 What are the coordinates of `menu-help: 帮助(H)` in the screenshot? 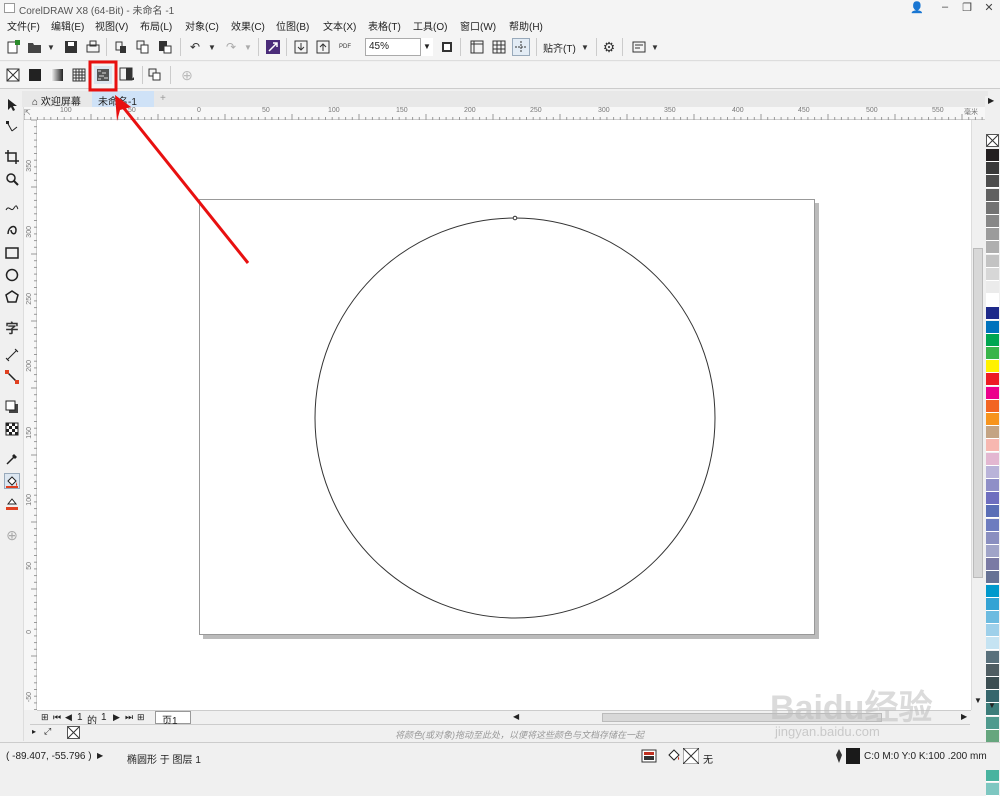 It's located at (526, 25).